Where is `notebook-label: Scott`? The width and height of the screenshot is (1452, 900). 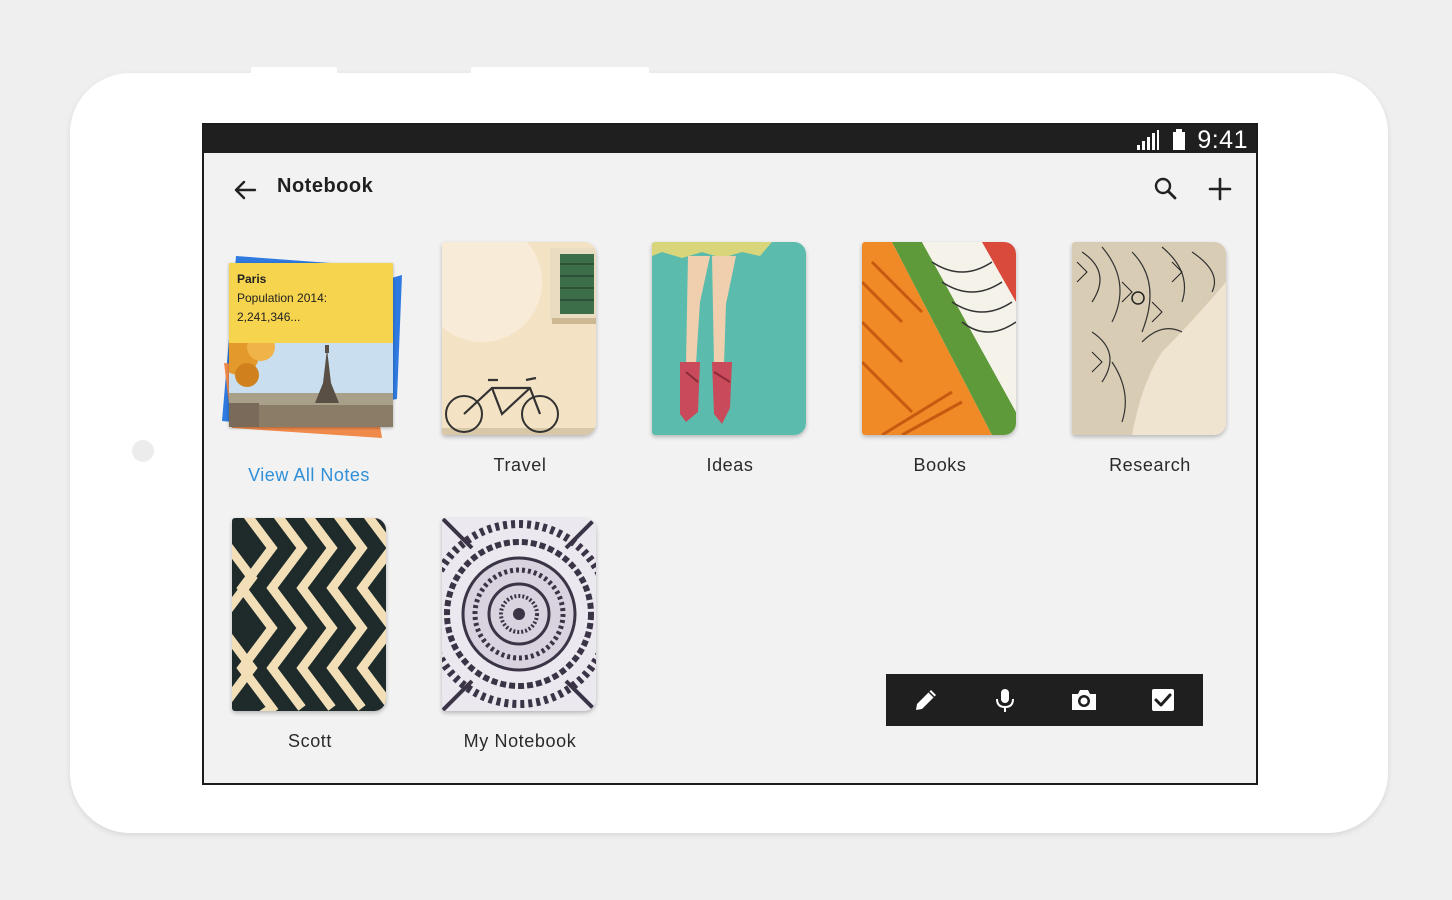 notebook-label: Scott is located at coordinates (310, 741).